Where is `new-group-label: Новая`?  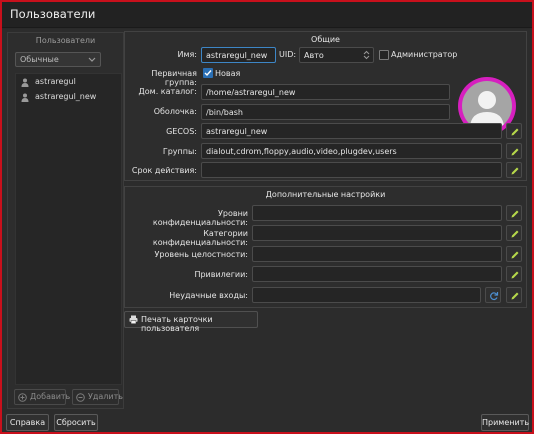 new-group-label: Новая is located at coordinates (228, 73).